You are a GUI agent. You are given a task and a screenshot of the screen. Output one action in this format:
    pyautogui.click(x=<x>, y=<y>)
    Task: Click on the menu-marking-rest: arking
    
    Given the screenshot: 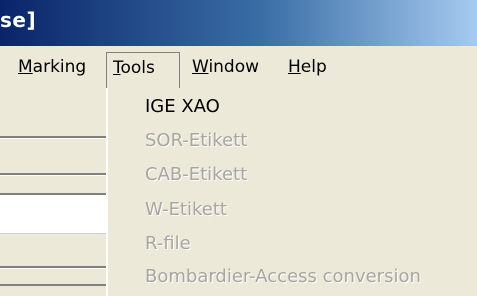 What is the action you would take?
    pyautogui.click(x=59, y=67)
    